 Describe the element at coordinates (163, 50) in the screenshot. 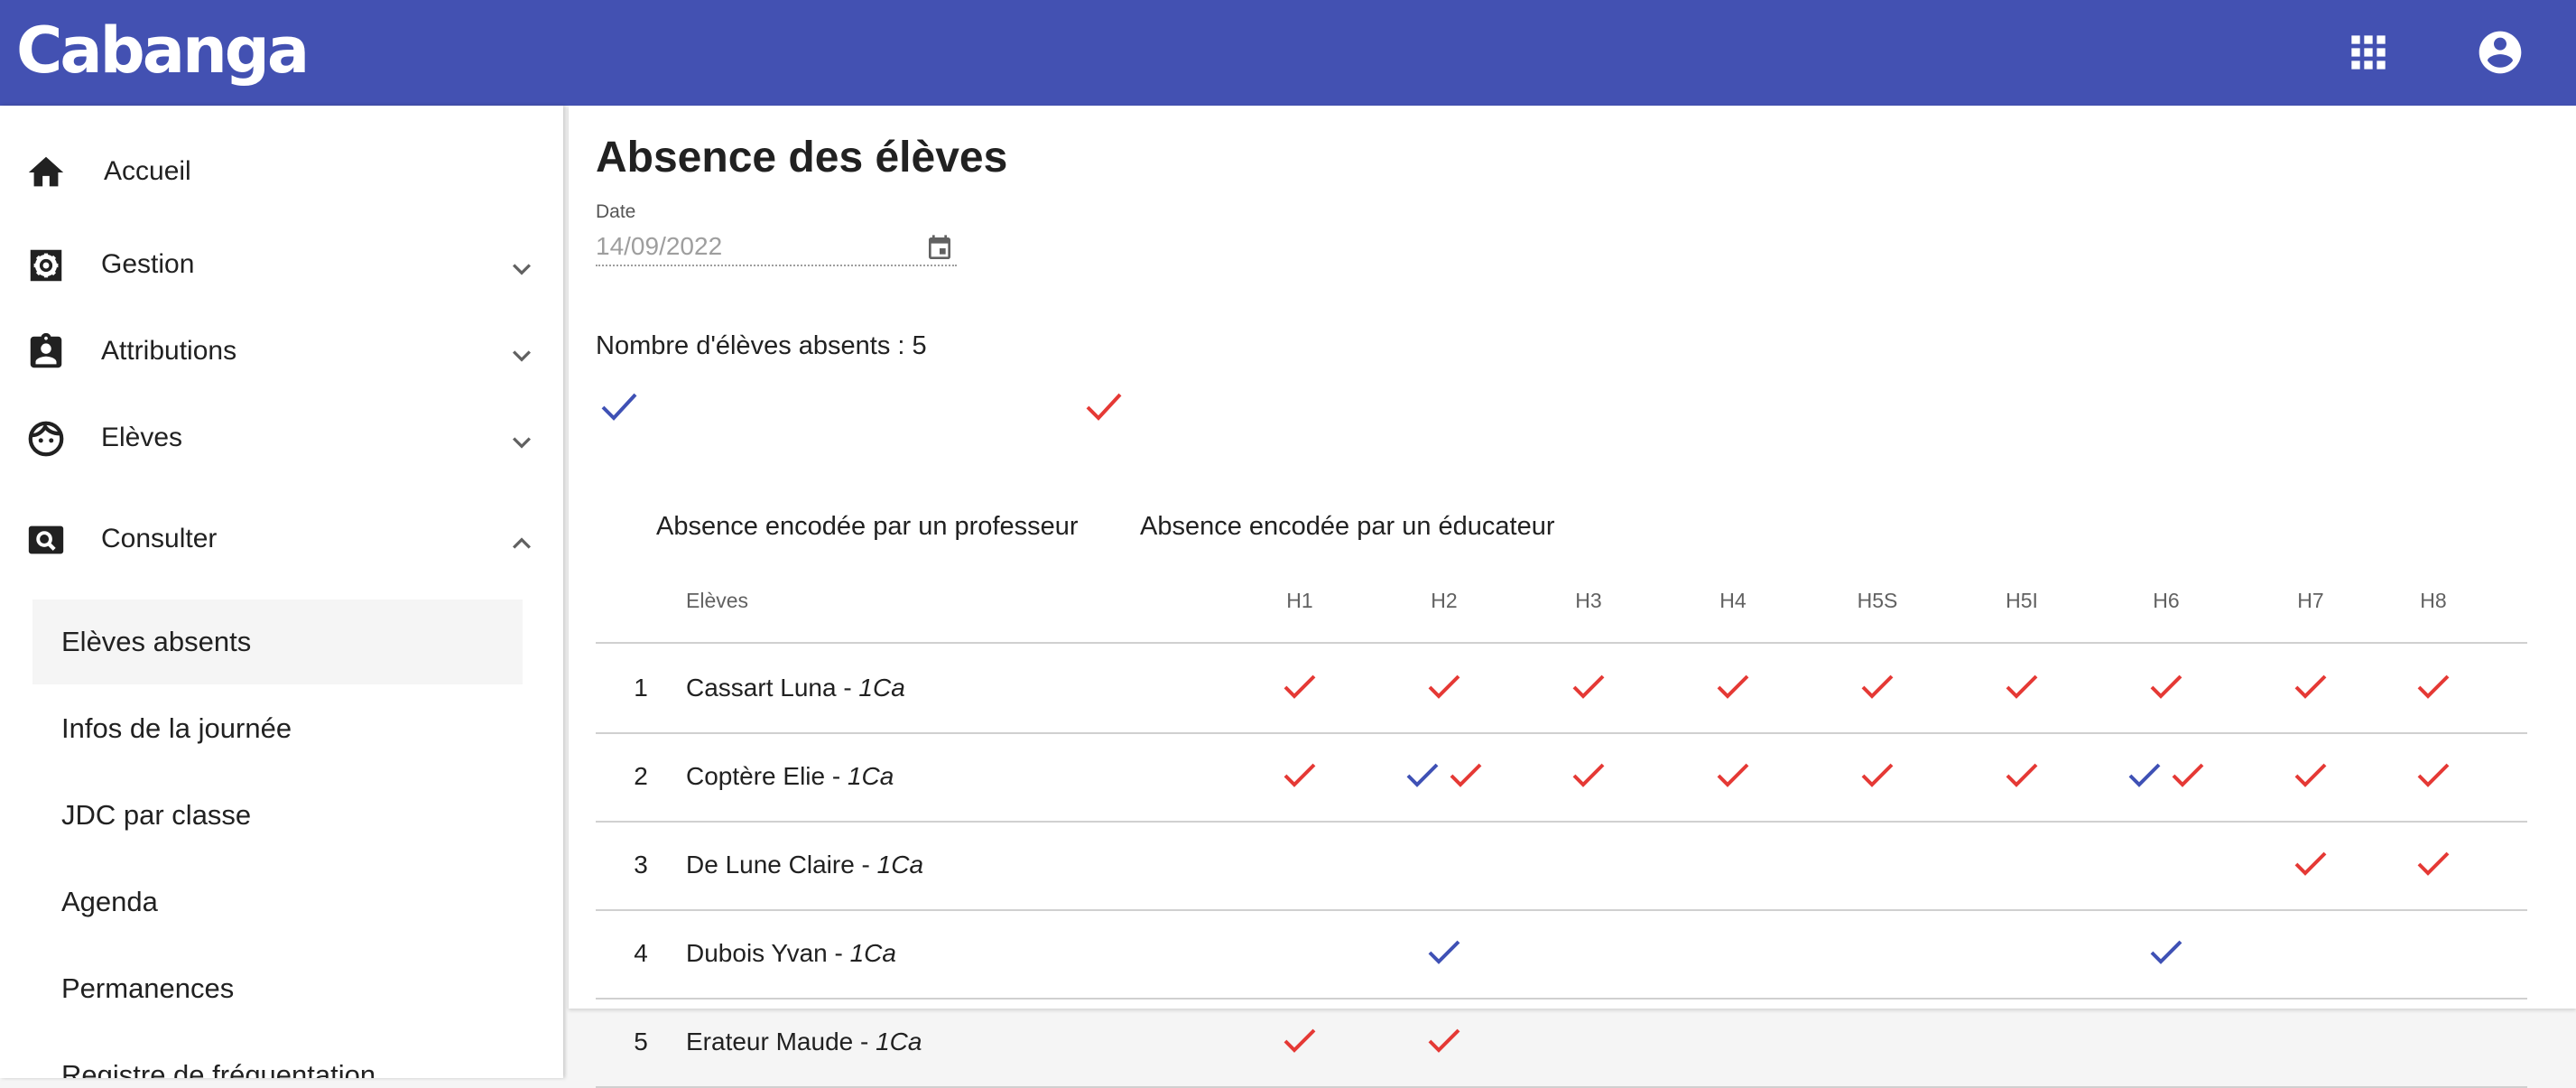

I see `cabanga-logo: Cabanga` at that location.